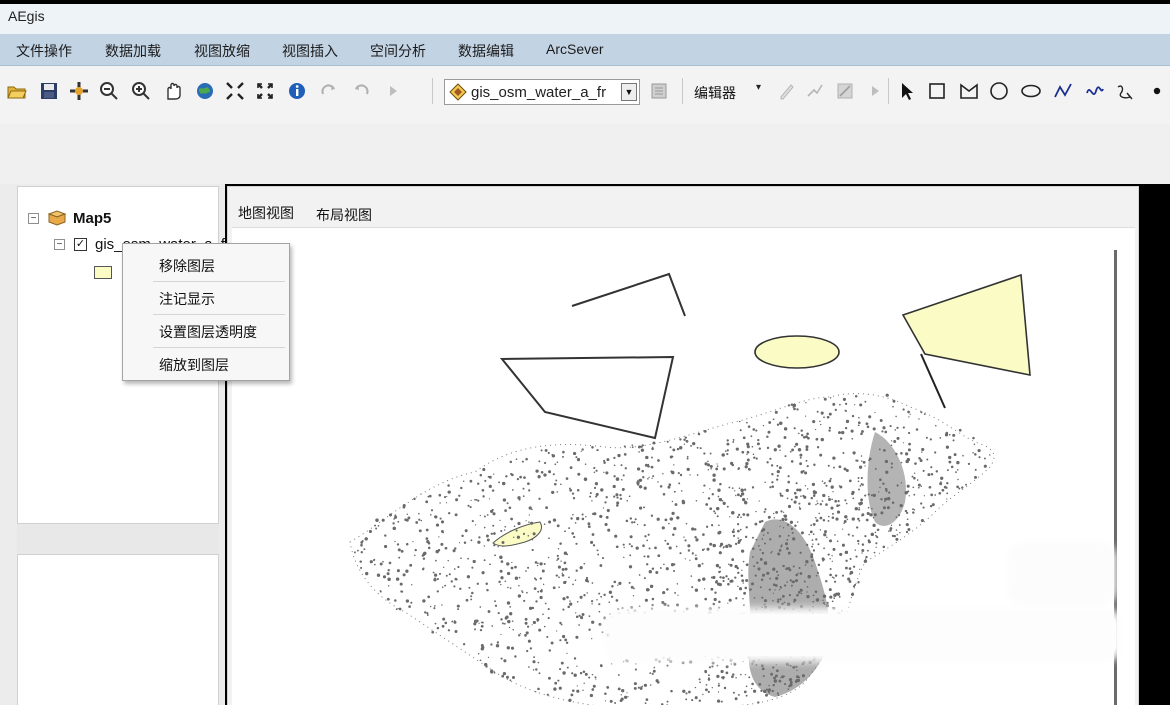  Describe the element at coordinates (265, 91) in the screenshot. I see `fixed-zoom-in-icon` at that location.